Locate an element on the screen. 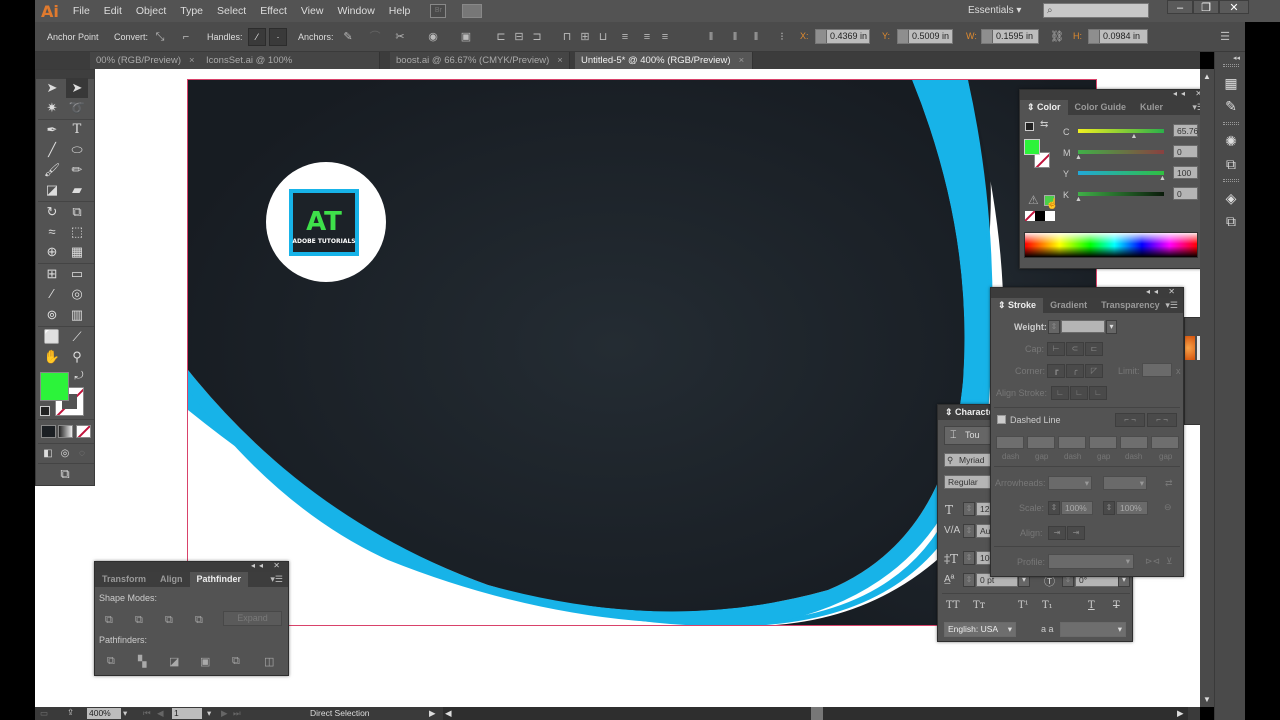 Image resolution: width=1280 pixels, height=720 pixels. x-field: 0.4369 in is located at coordinates (842, 36).